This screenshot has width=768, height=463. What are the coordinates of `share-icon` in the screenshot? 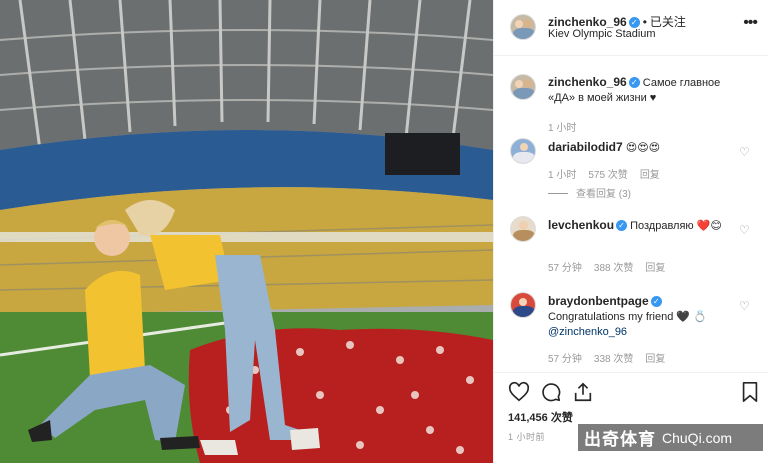 It's located at (583, 392).